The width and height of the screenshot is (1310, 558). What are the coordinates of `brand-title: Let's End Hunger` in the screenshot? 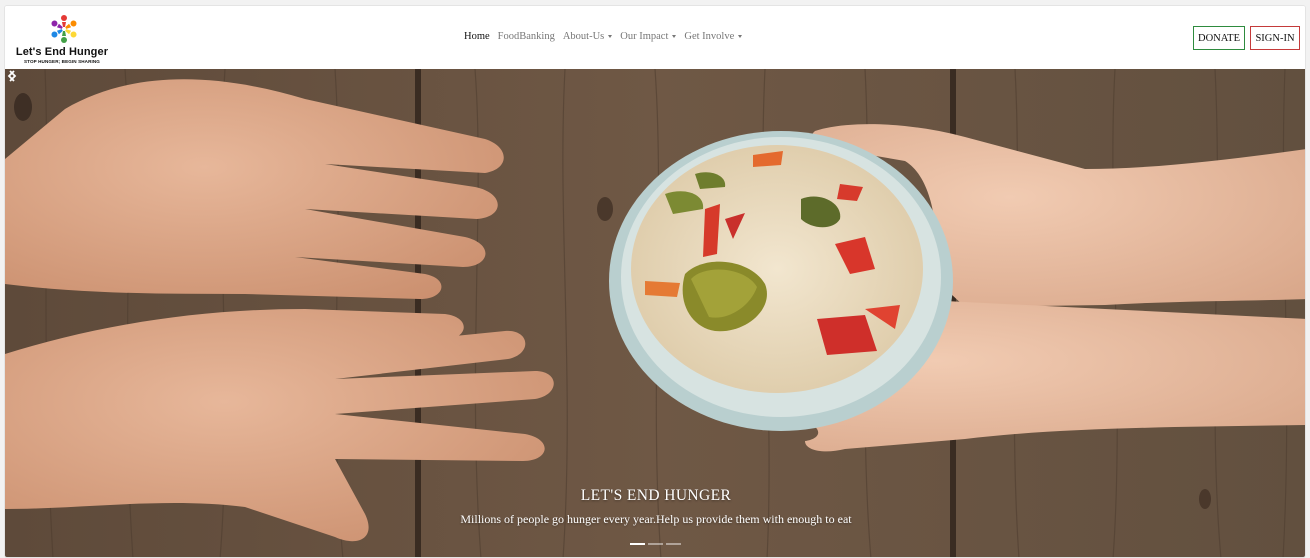 It's located at (62, 52).